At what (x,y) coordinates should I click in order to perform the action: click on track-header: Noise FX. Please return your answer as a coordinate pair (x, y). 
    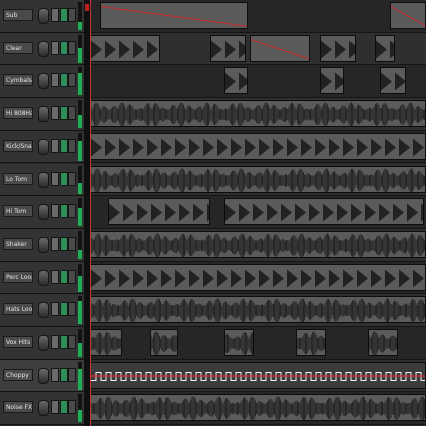
    Looking at the image, I should click on (42, 409).